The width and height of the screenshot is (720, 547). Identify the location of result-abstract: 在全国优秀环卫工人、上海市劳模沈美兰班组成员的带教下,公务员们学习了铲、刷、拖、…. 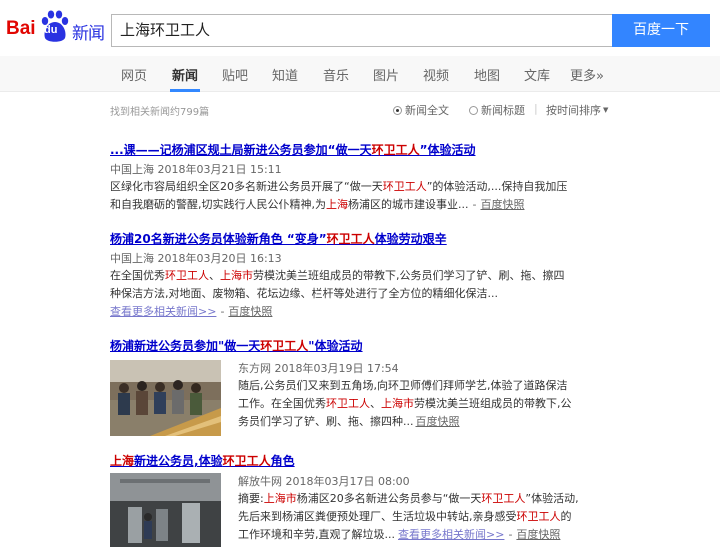
(337, 284).